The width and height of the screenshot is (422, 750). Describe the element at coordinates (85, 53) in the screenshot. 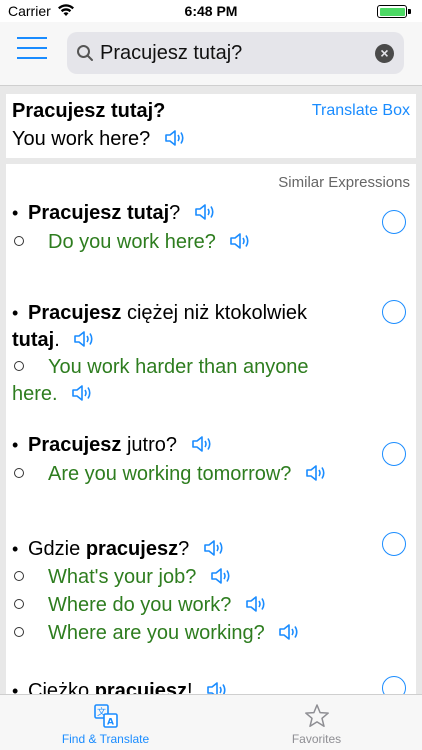

I see `search-icon` at that location.